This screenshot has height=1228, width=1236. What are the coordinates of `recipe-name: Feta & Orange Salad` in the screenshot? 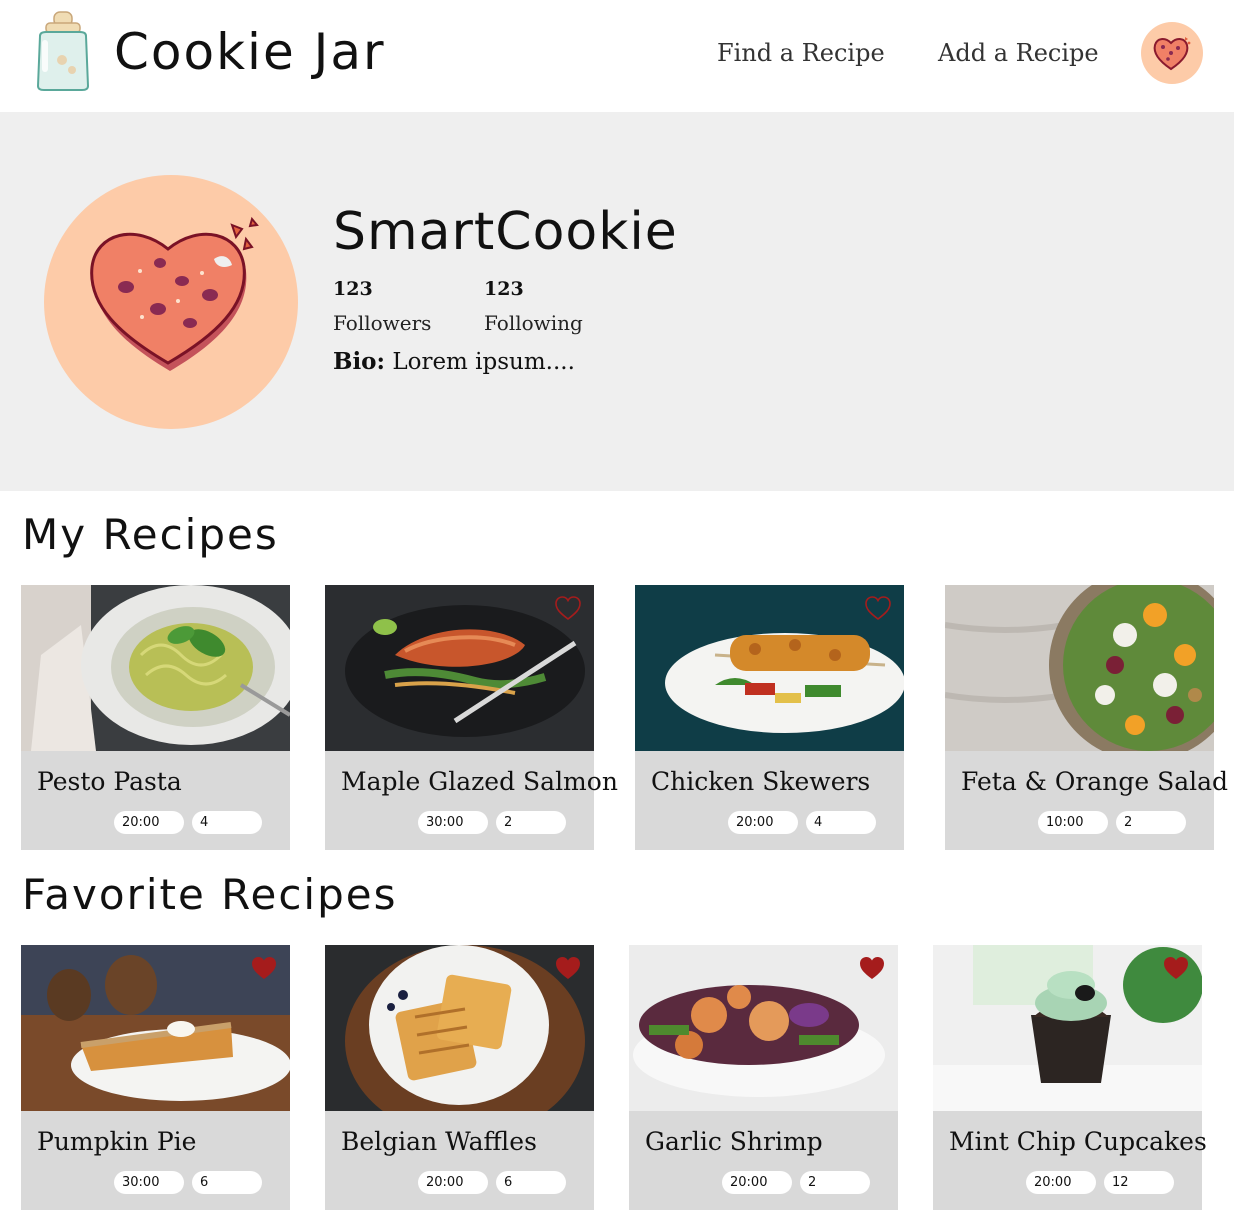 It's located at (1095, 781).